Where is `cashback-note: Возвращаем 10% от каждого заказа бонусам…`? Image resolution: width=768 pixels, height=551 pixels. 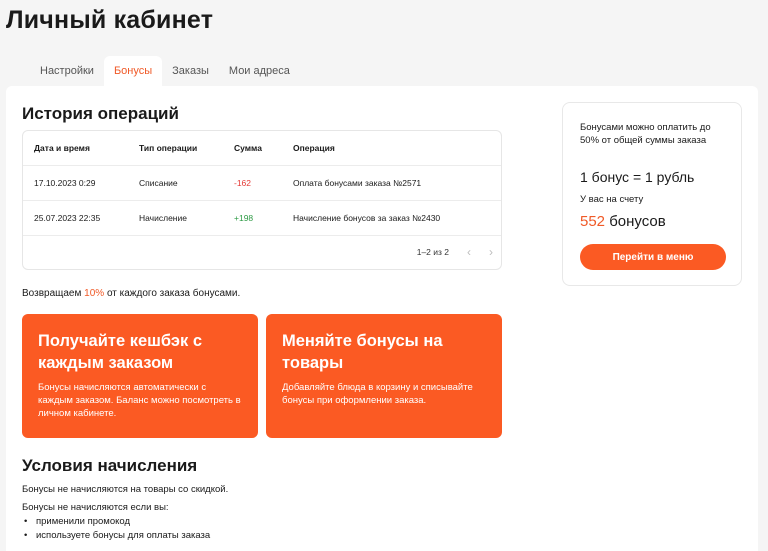 cashback-note: Возвращаем 10% от каждого заказа бонусам… is located at coordinates (131, 293).